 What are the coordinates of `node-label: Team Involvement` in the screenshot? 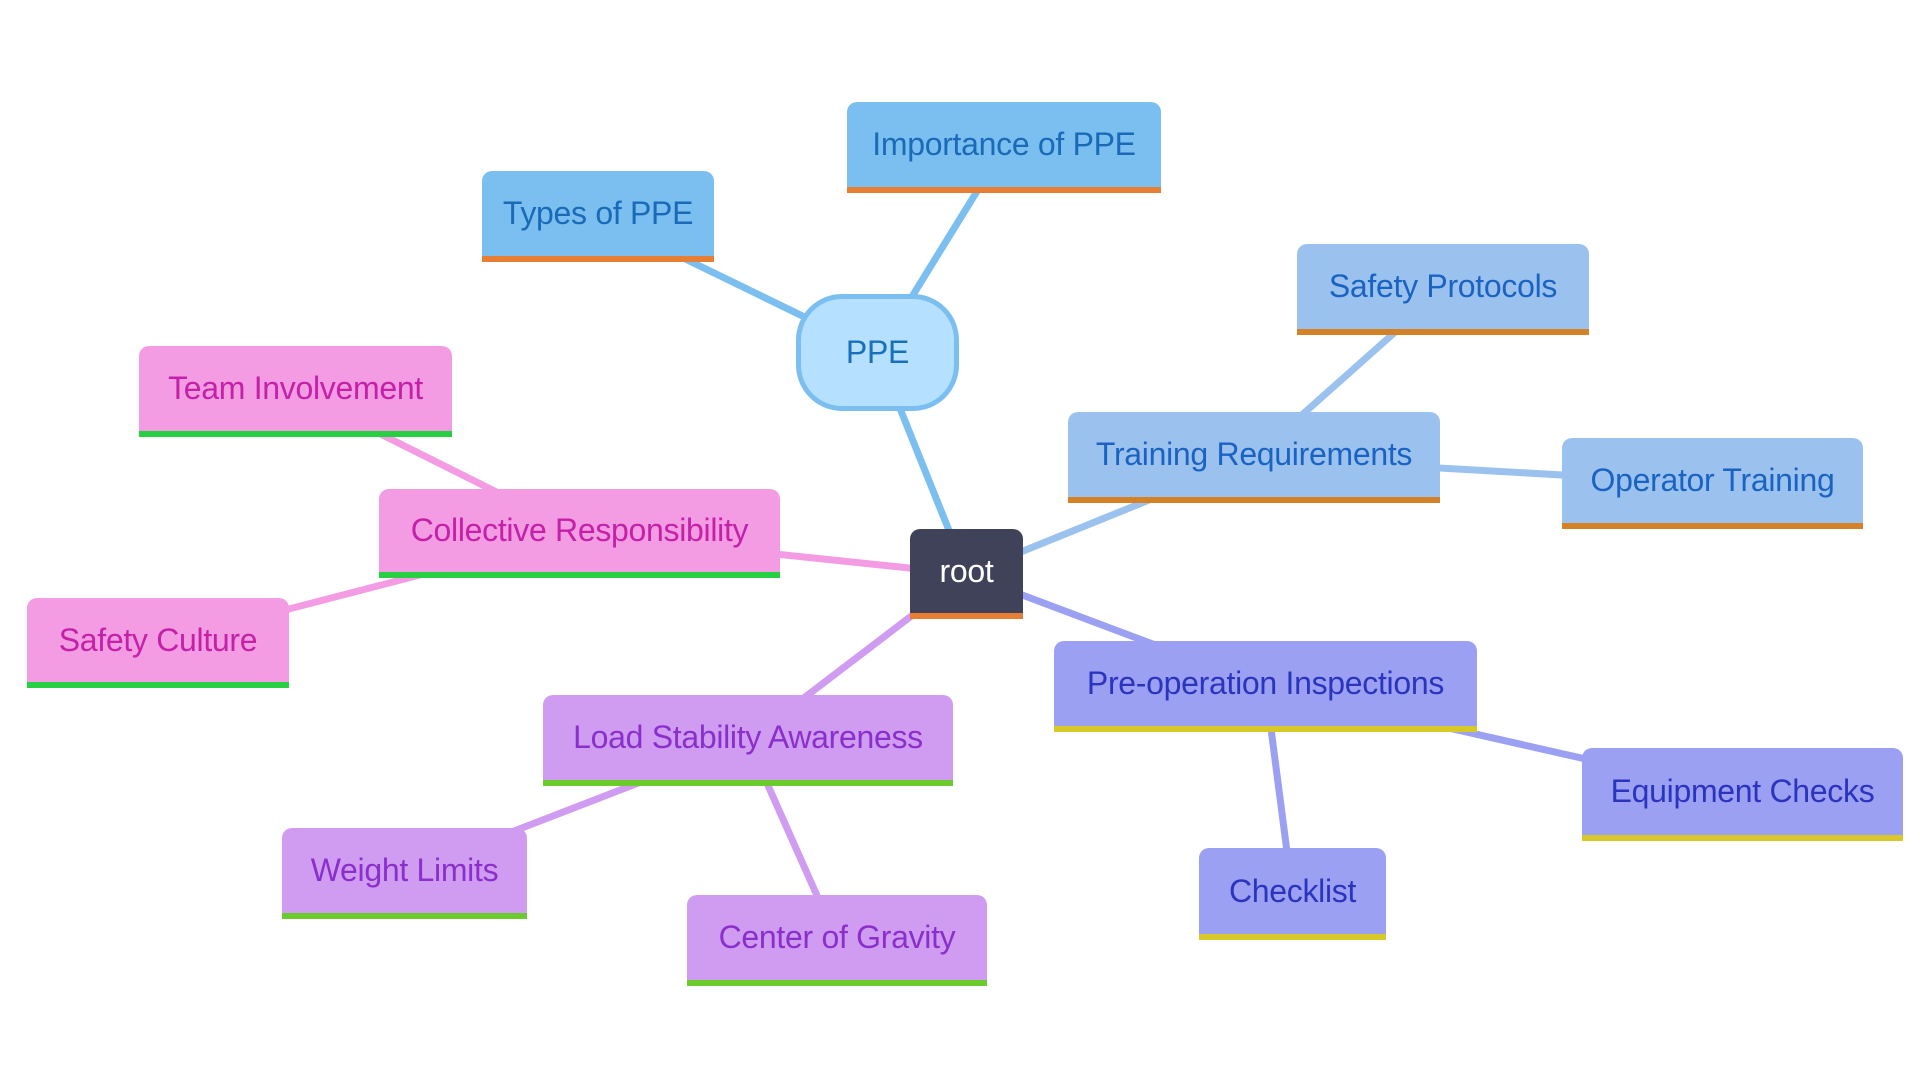 It's located at (295, 388).